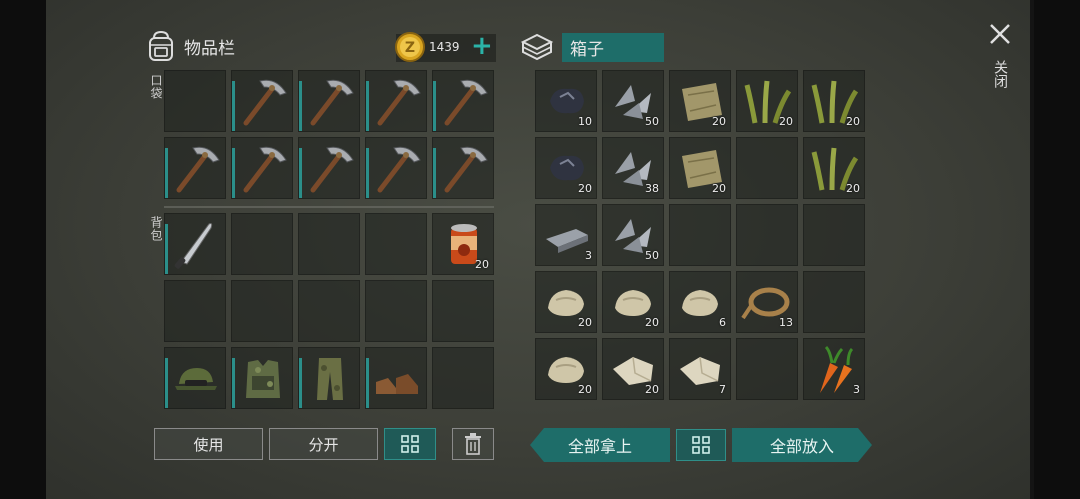  What do you see at coordinates (1000, 74) in the screenshot?
I see `close-label: 关闭` at bounding box center [1000, 74].